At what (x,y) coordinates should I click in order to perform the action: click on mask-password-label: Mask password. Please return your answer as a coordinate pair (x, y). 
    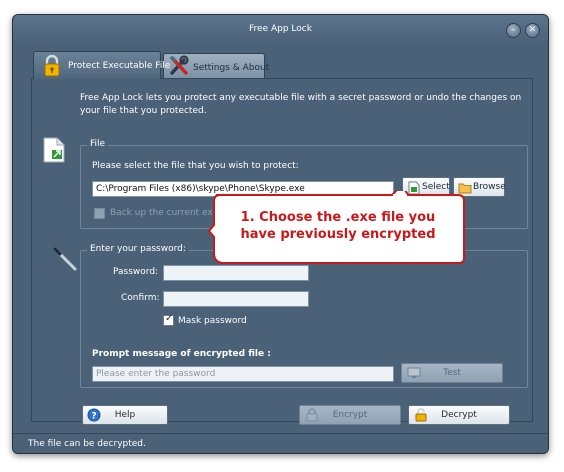
    Looking at the image, I should click on (212, 321).